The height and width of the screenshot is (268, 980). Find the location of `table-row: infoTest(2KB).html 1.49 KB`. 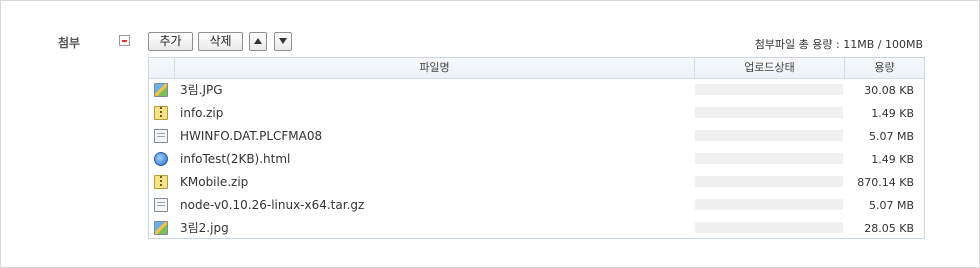

table-row: infoTest(2KB).html 1.49 KB is located at coordinates (536, 159).